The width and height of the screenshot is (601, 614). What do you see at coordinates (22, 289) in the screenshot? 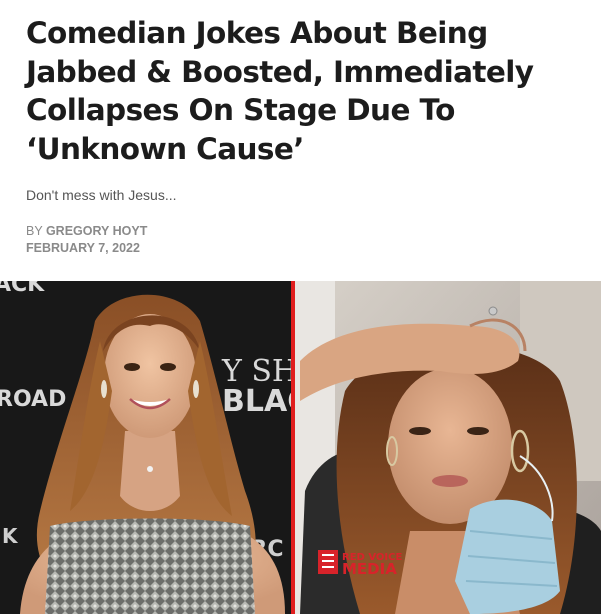
I see `backdrop-text: ACK` at bounding box center [22, 289].